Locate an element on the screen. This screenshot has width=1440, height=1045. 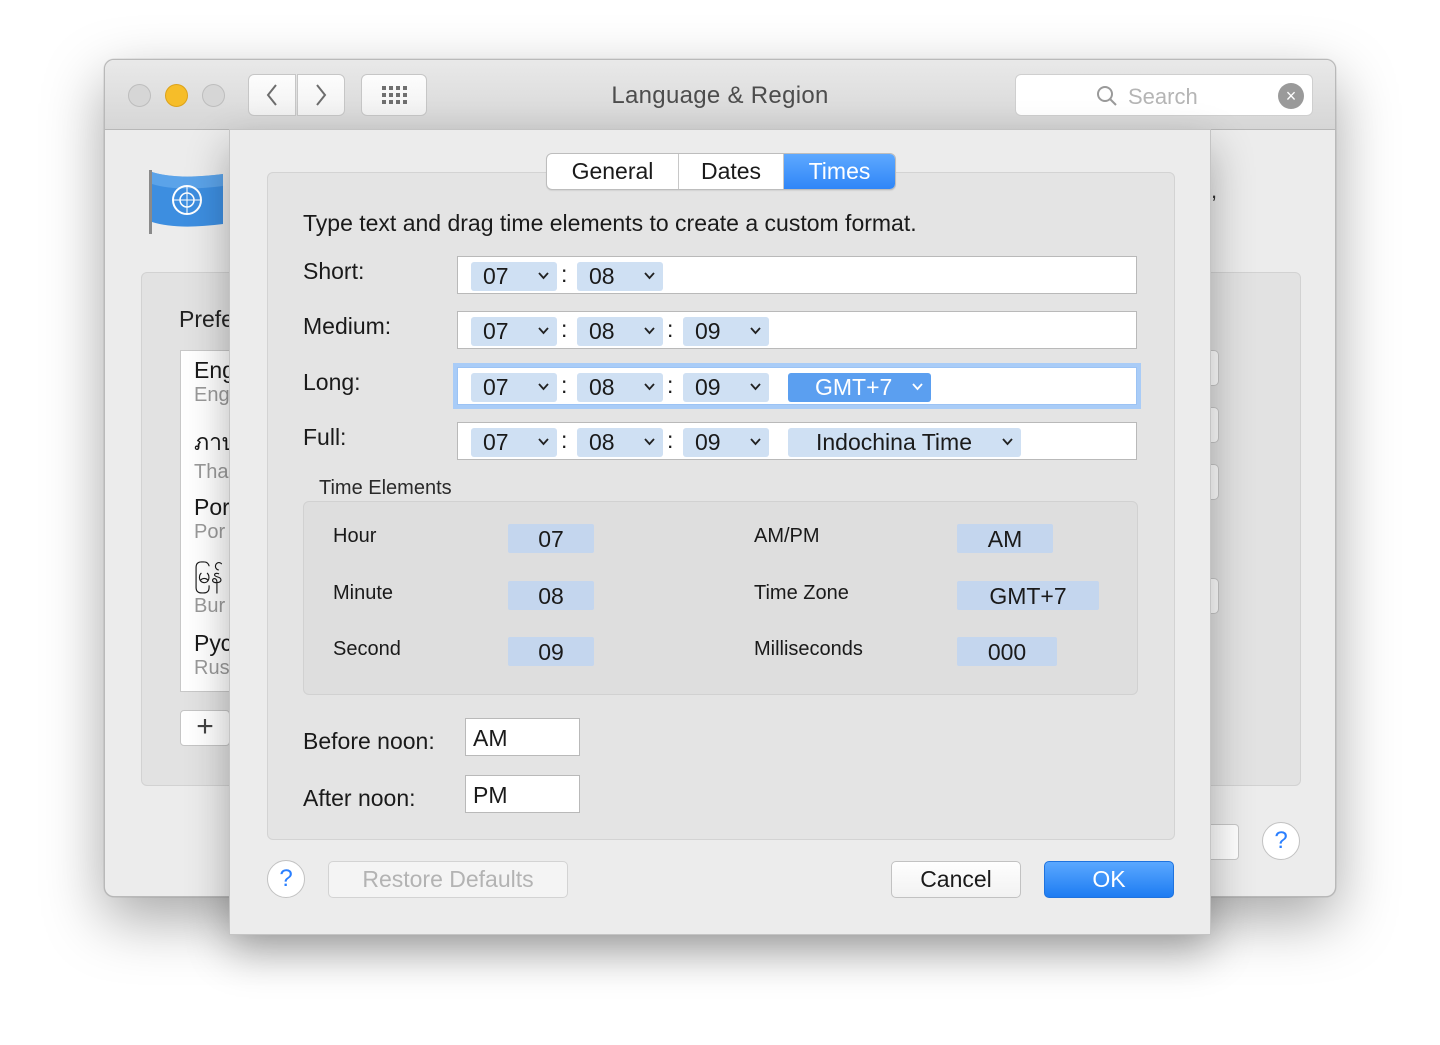
search-icon is located at coordinates (1107, 96).